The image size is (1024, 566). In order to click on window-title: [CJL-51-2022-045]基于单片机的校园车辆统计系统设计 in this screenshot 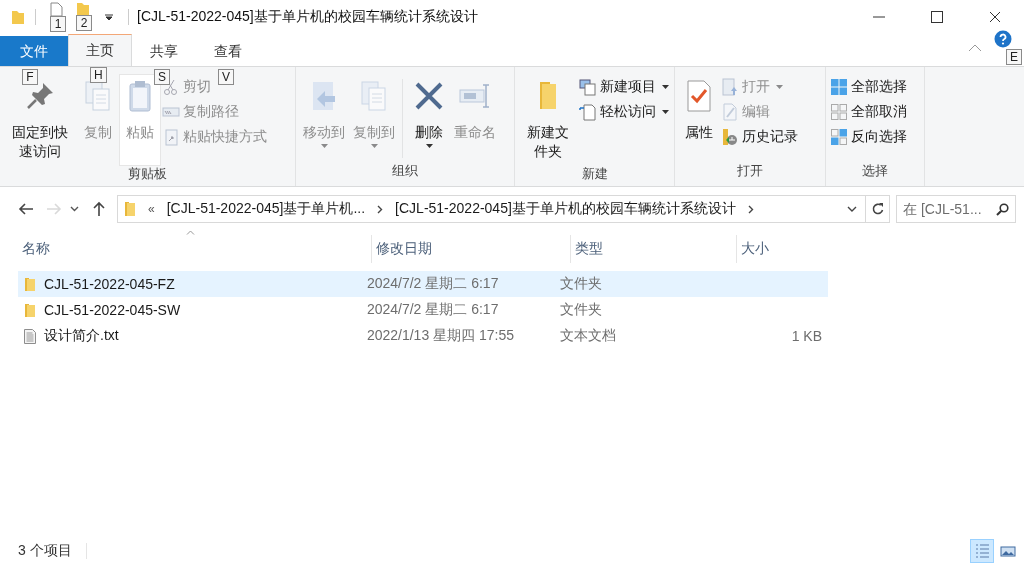, I will do `click(307, 16)`.